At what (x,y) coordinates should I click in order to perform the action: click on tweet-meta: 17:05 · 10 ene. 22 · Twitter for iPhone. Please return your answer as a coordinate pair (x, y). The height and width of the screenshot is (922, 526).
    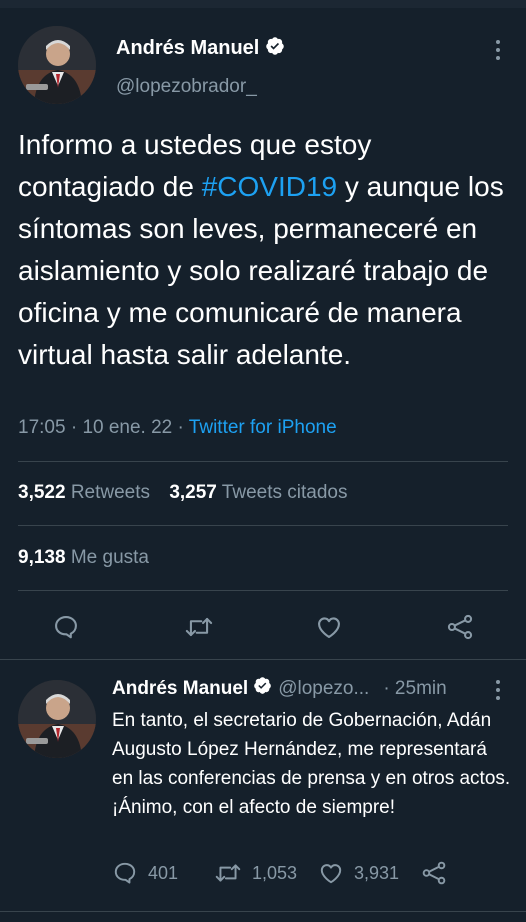
    Looking at the image, I should click on (177, 428).